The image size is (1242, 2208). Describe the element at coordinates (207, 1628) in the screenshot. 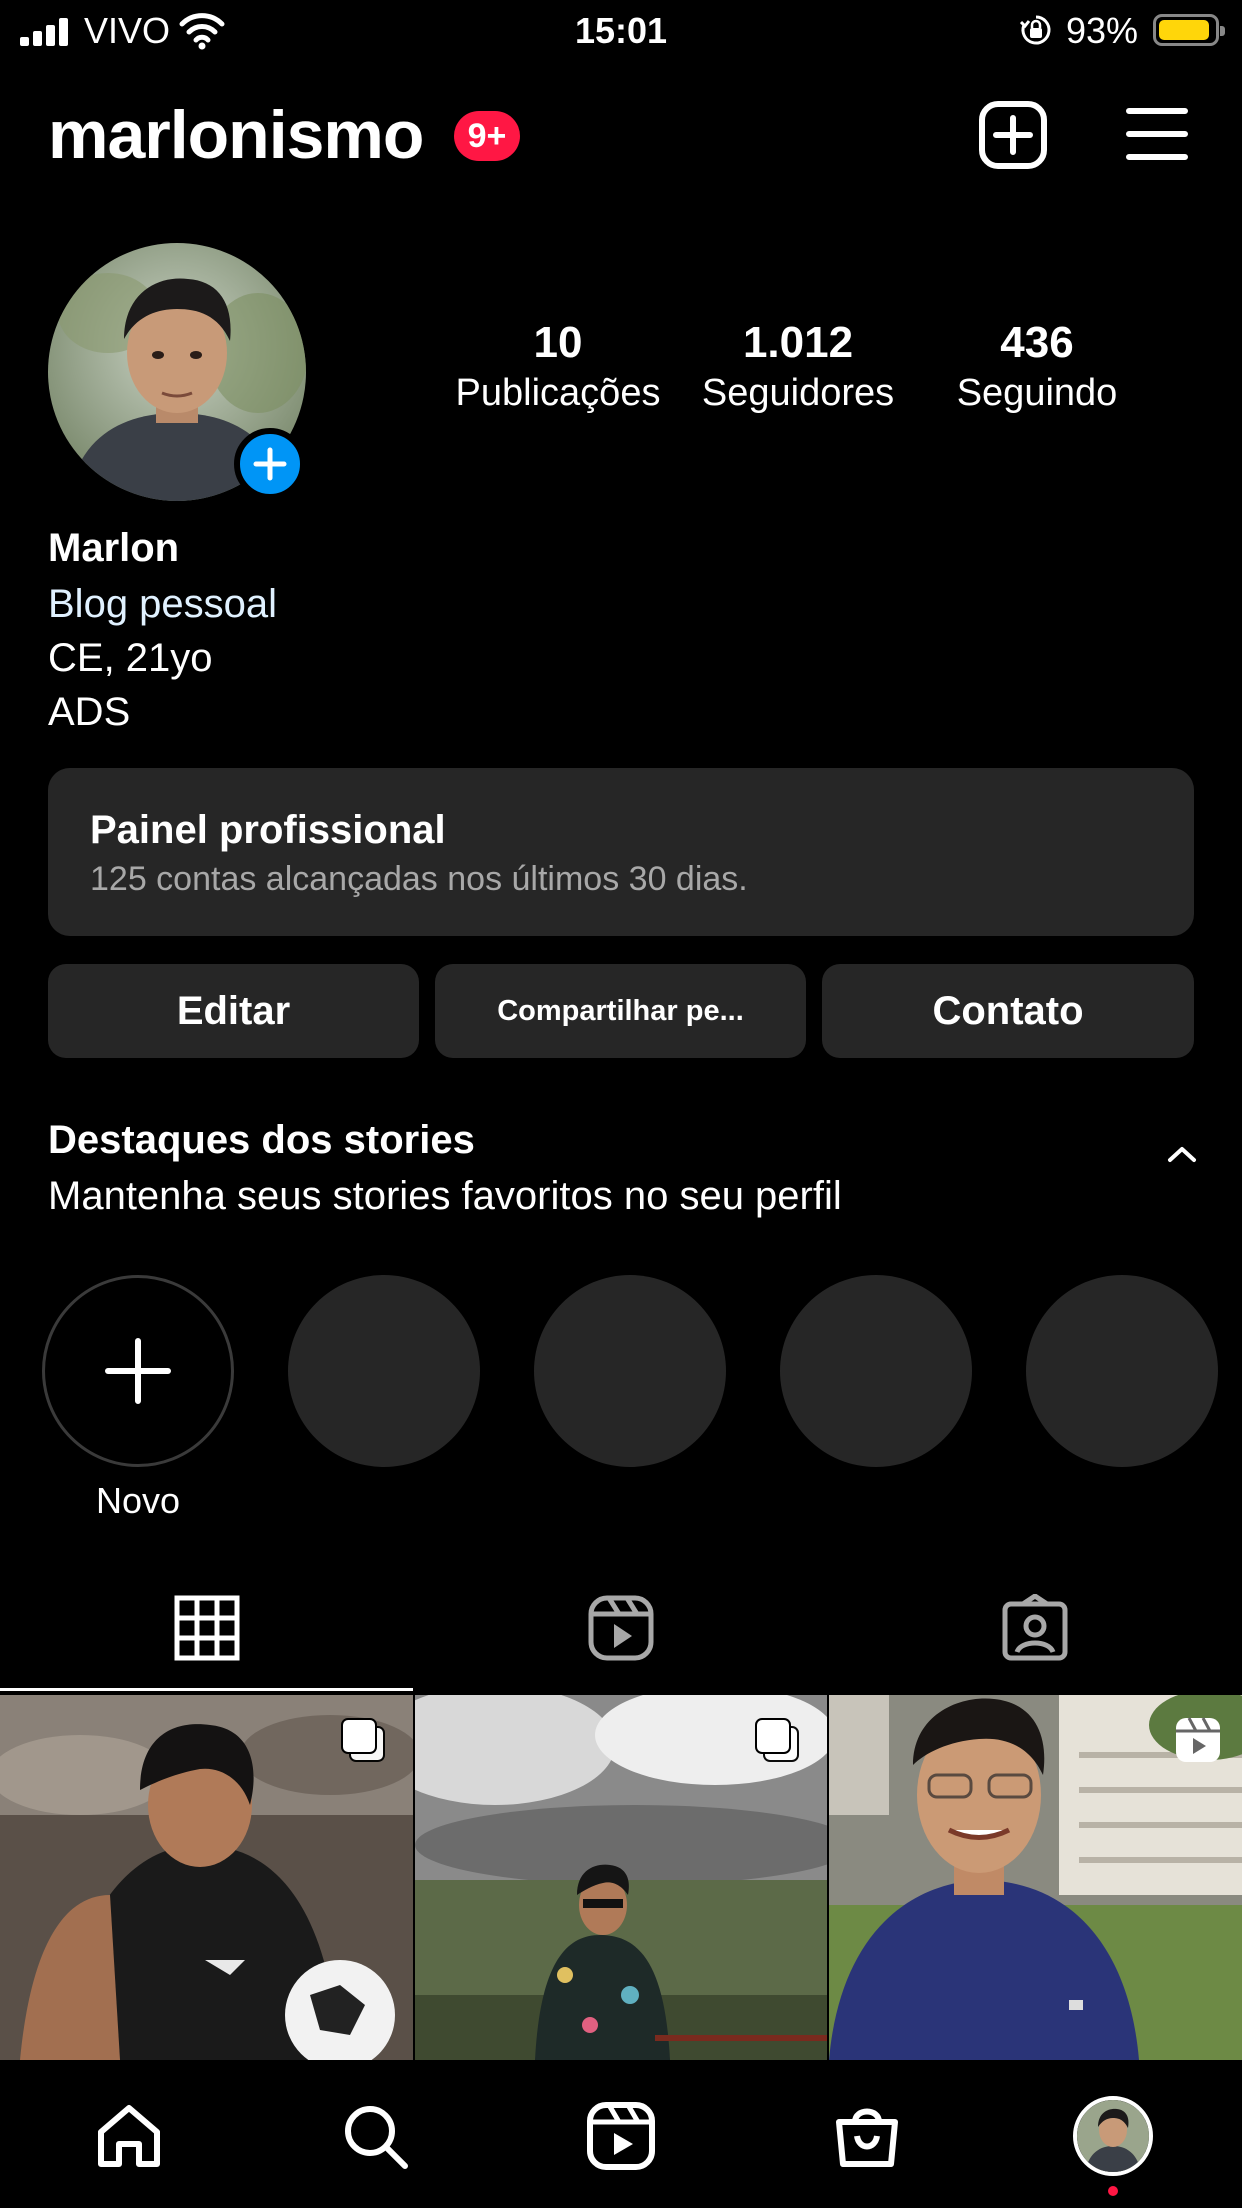

I see `grid-icon` at that location.